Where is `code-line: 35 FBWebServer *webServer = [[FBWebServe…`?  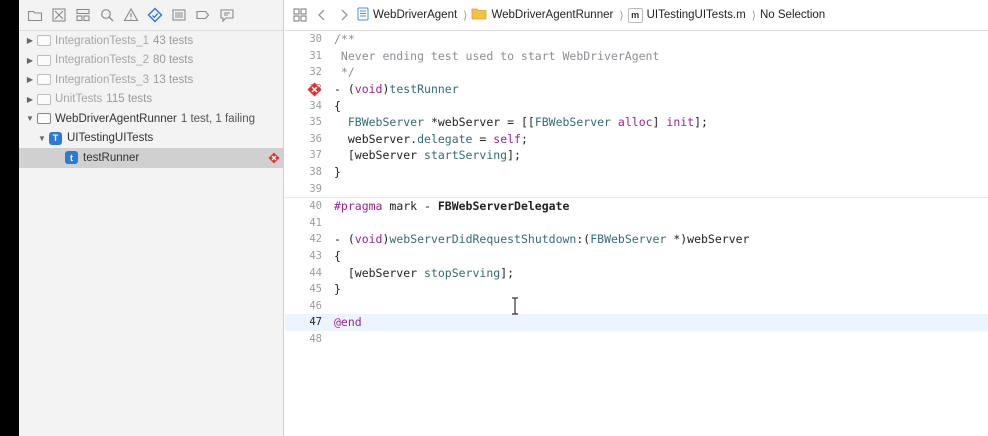 code-line: 35 FBWebServer *webServer = [[FBWebServe… is located at coordinates (636, 122).